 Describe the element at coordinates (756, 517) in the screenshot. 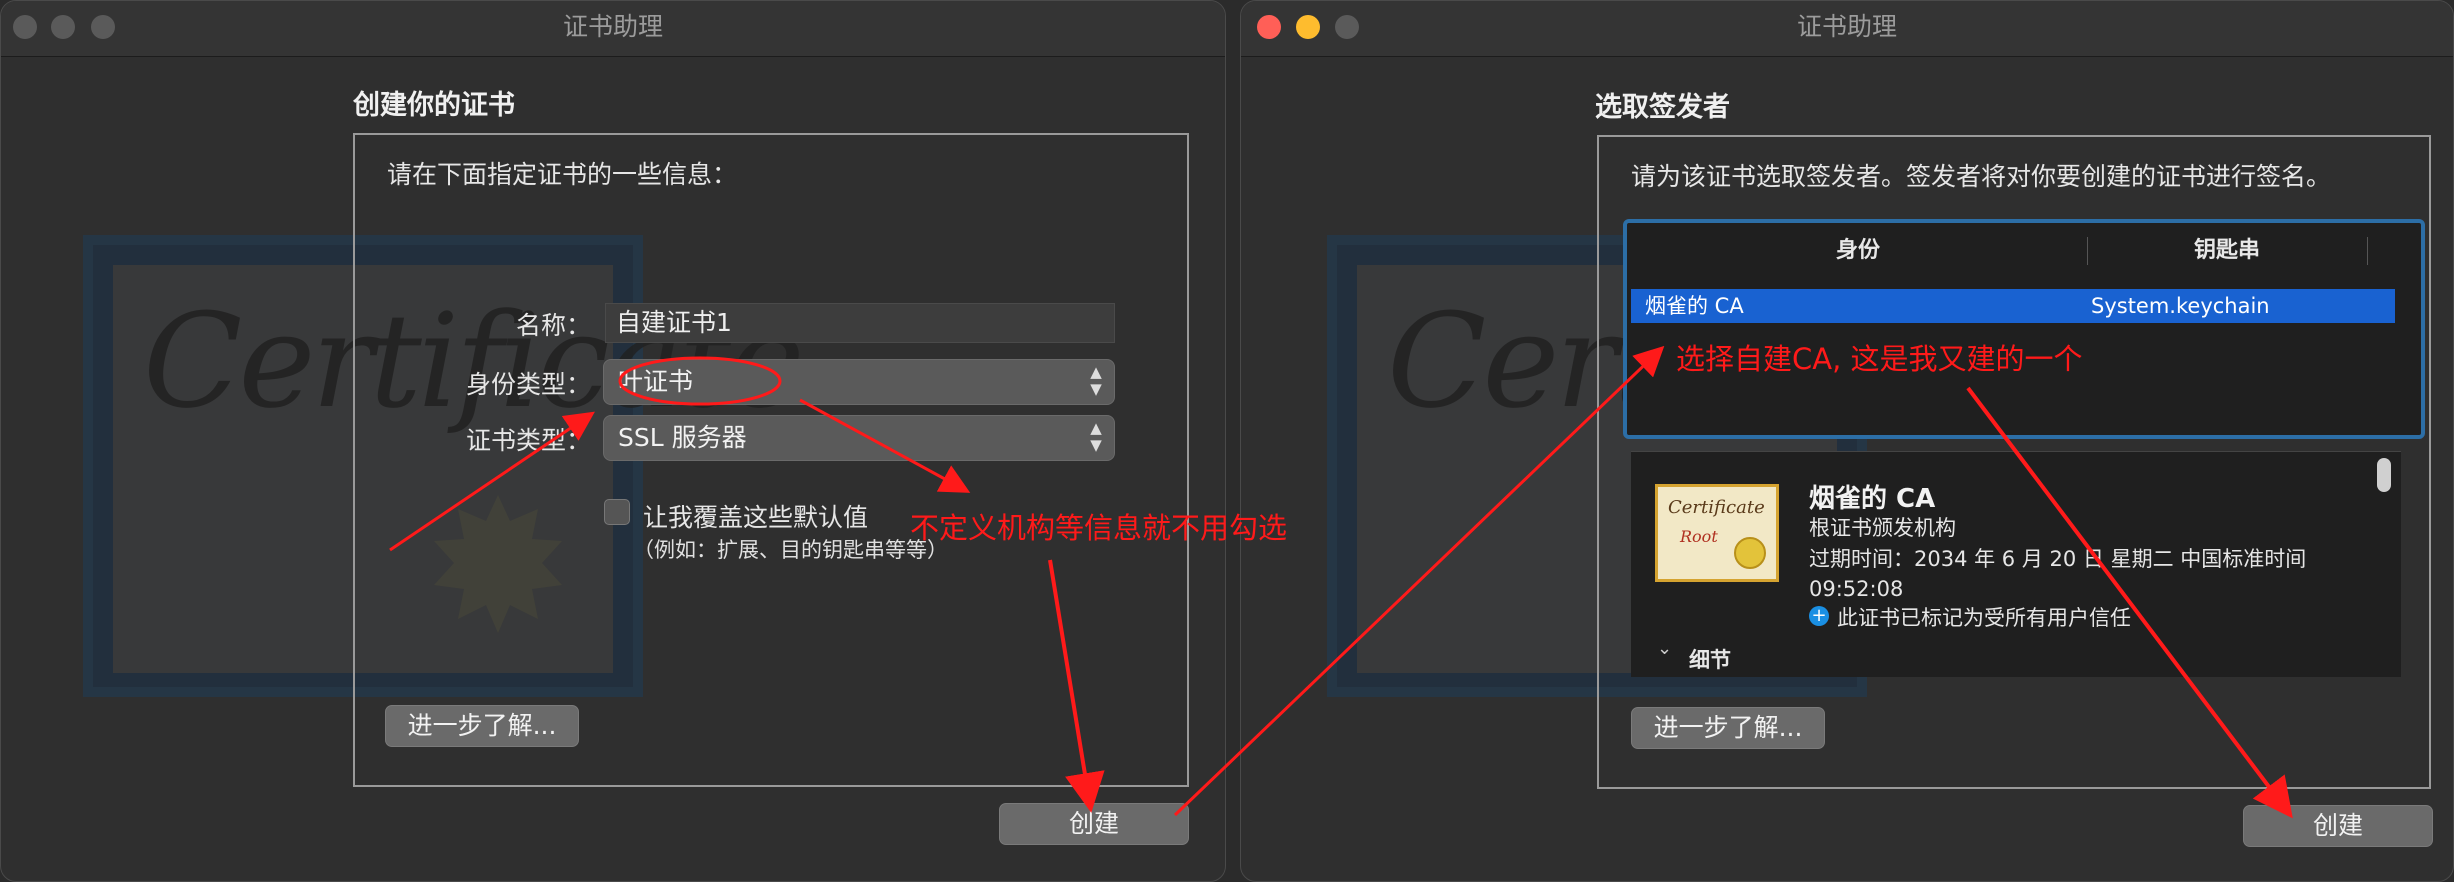

I see `override-checkbox-label: 让我覆盖这些默认值` at that location.